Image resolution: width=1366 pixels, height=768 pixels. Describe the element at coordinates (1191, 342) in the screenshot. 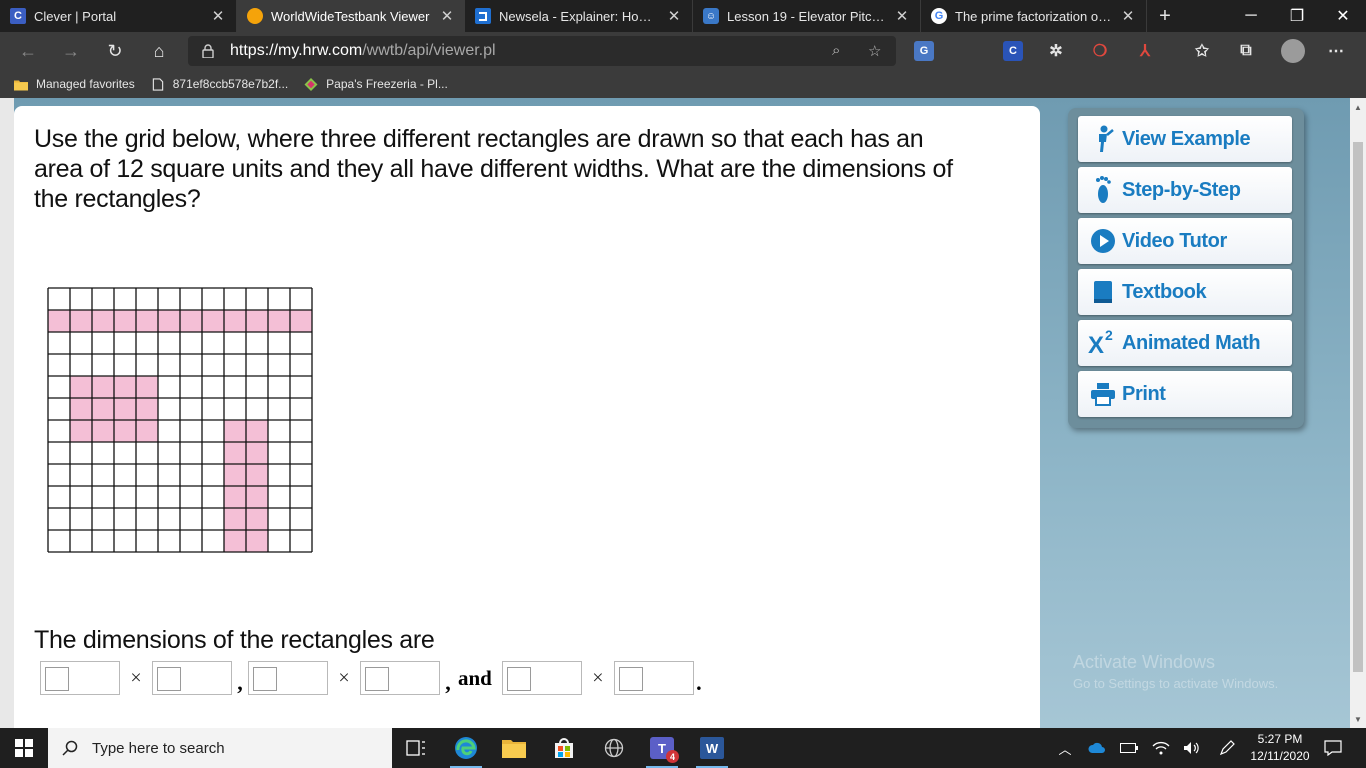

I see `button-label: Animated Math` at that location.